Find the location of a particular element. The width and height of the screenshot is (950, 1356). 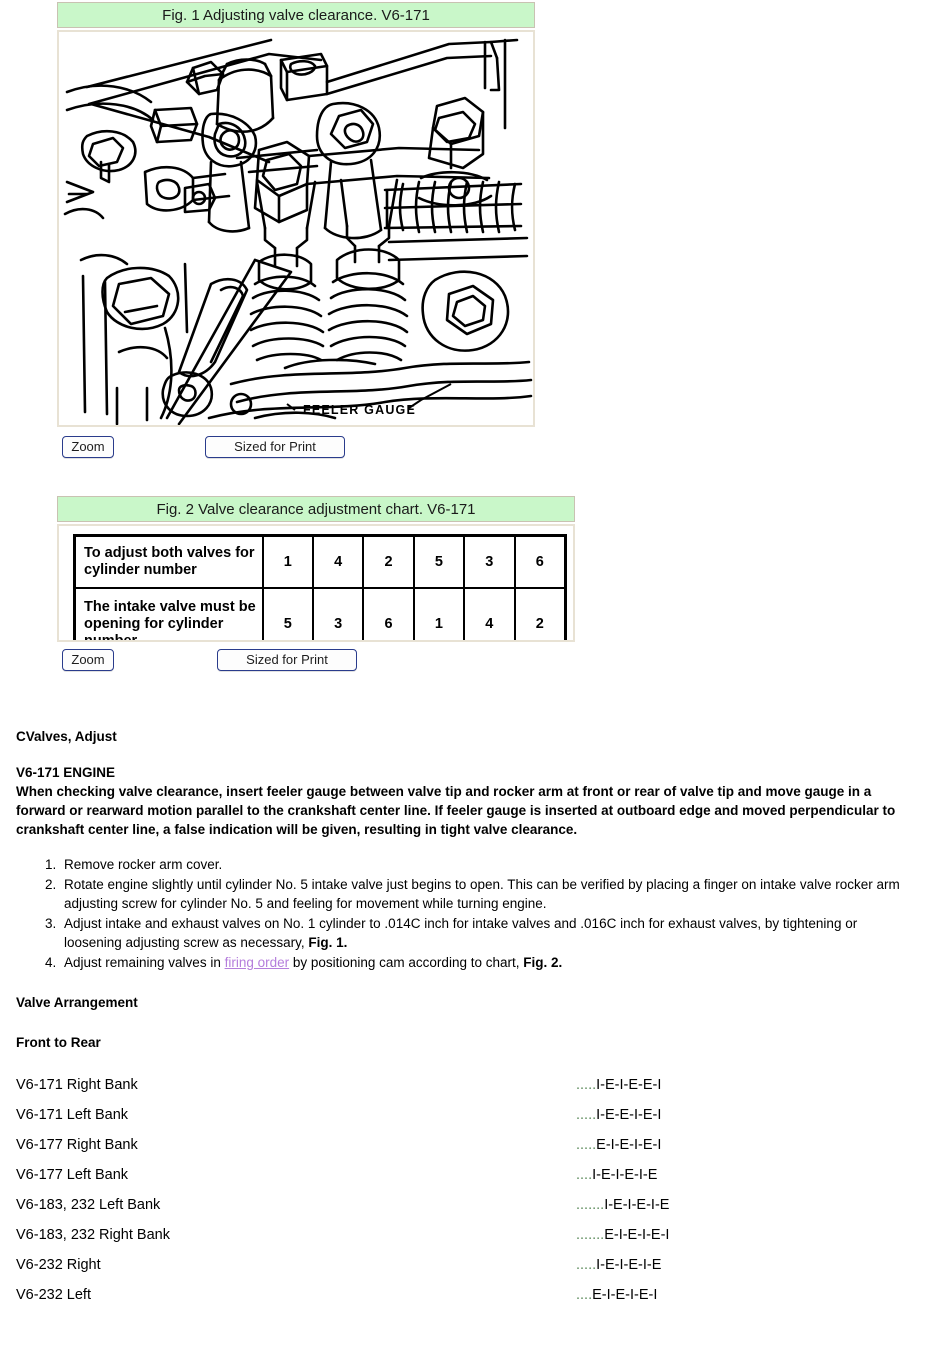

figure-1-image: FEELER GAUGE is located at coordinates (296, 228).